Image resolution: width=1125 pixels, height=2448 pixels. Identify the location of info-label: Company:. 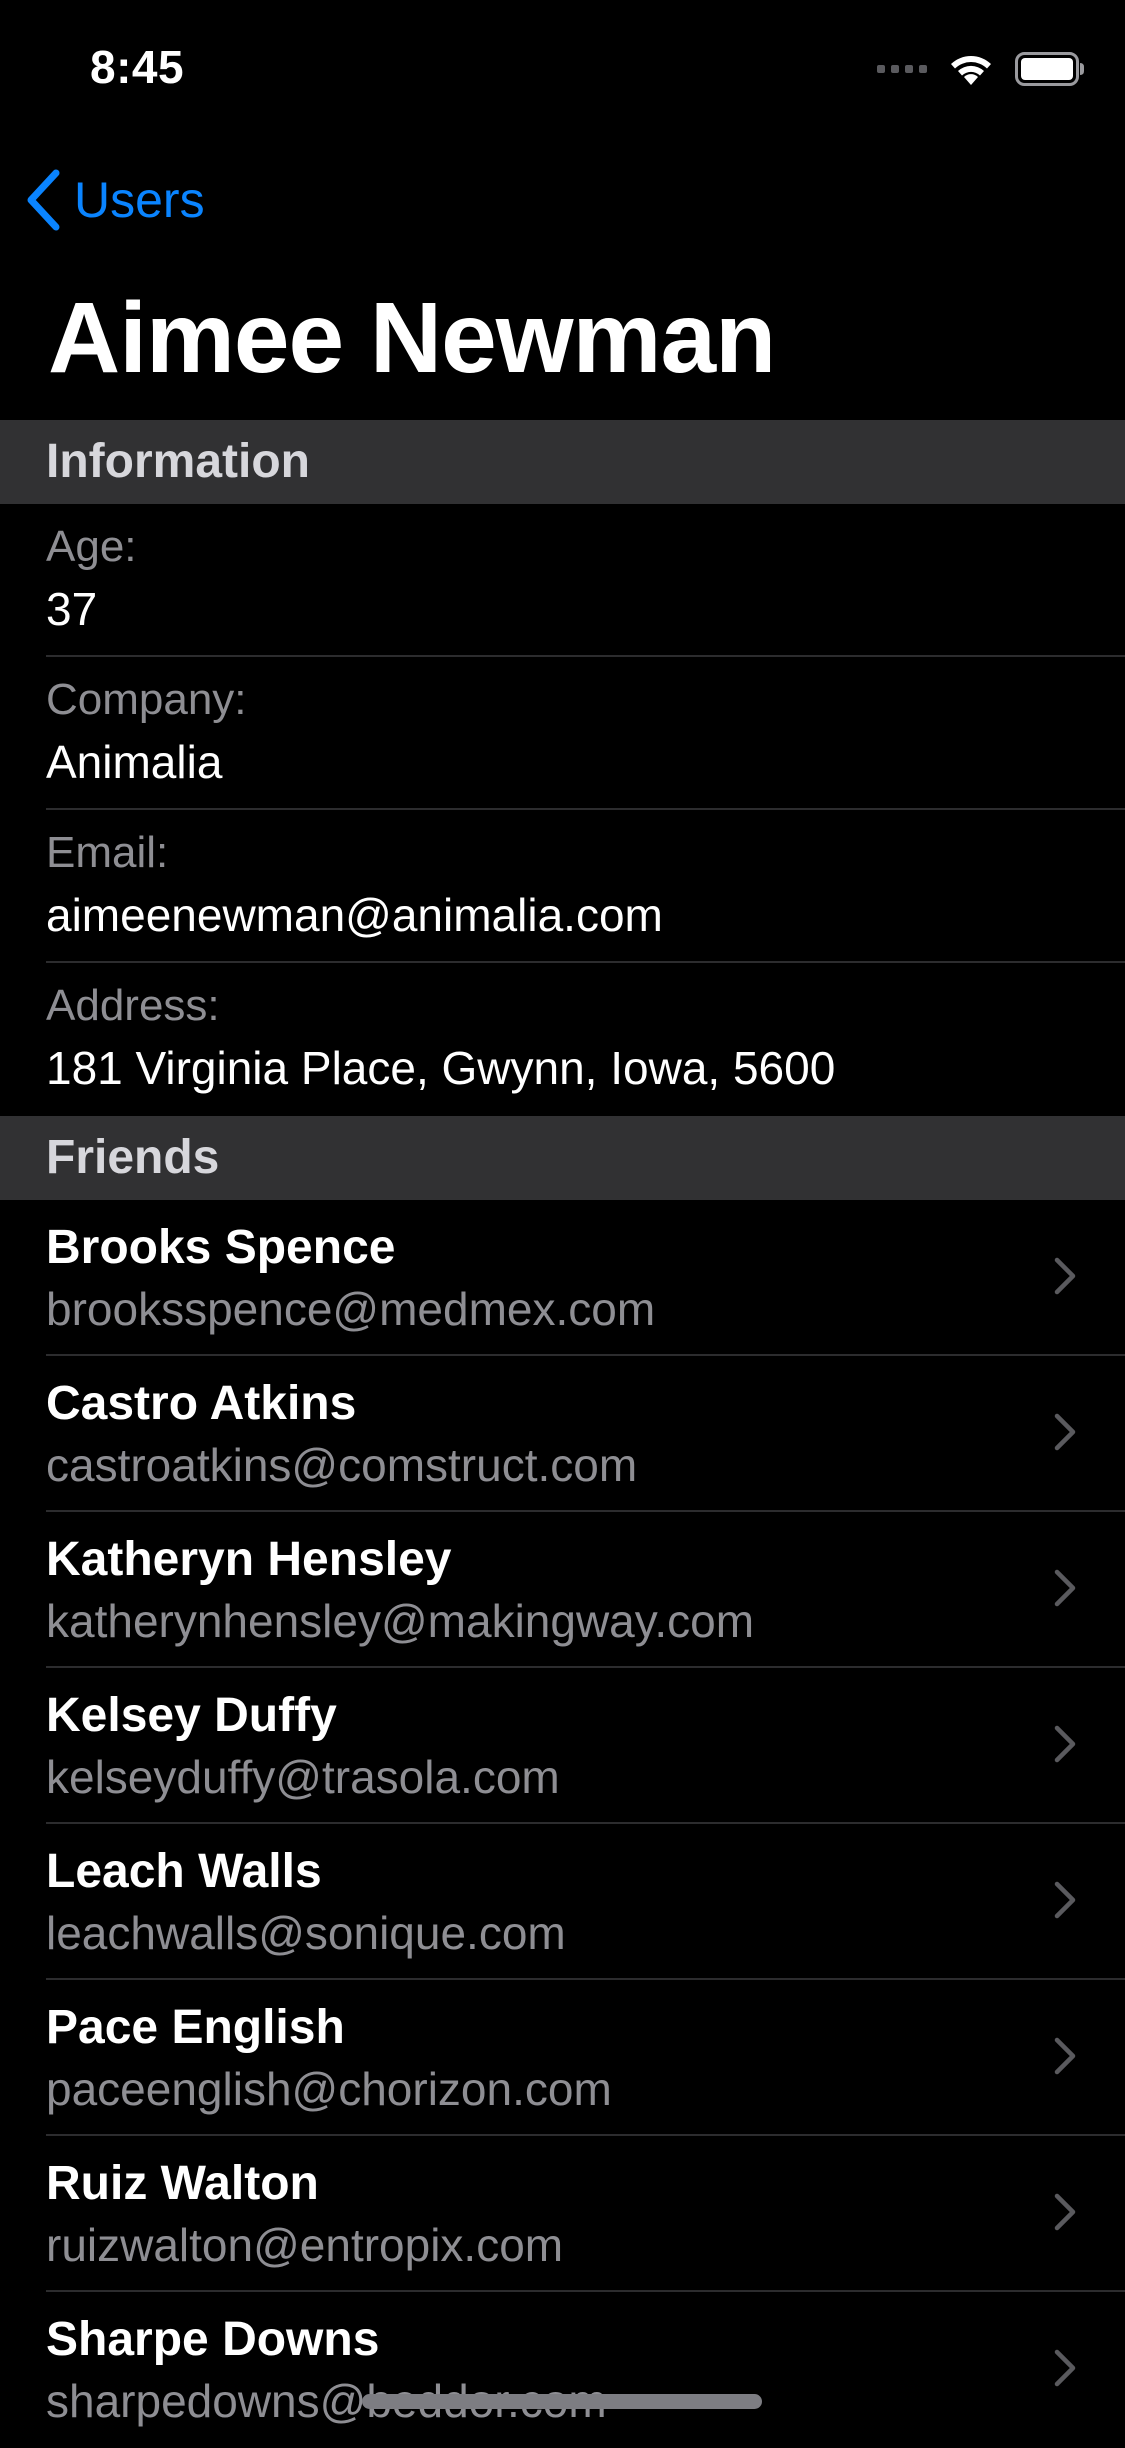
(146, 699).